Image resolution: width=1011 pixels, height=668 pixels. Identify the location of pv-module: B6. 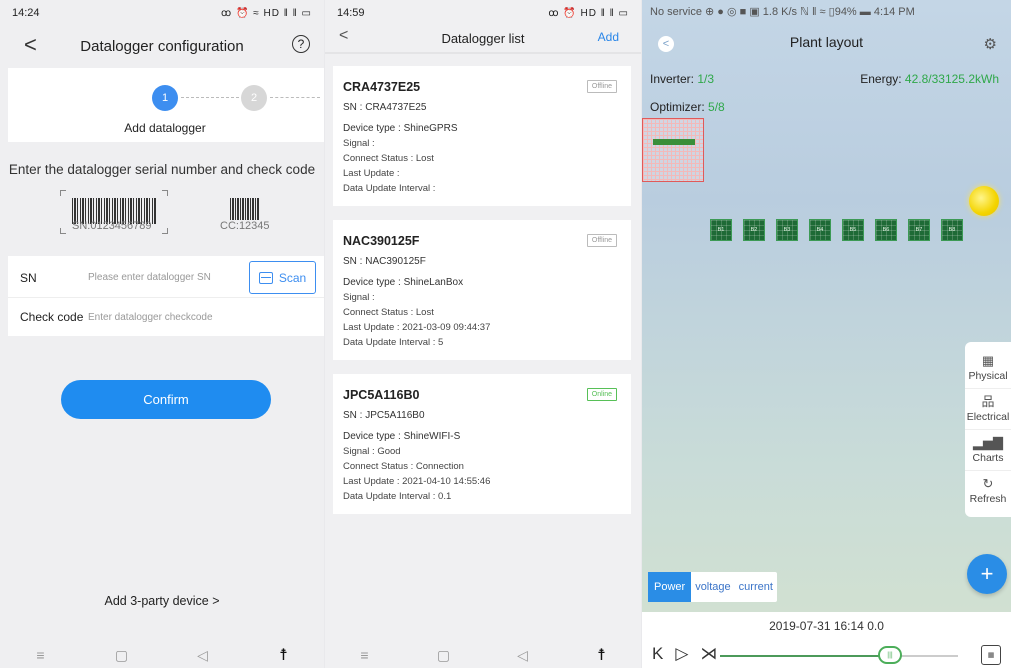
(886, 230).